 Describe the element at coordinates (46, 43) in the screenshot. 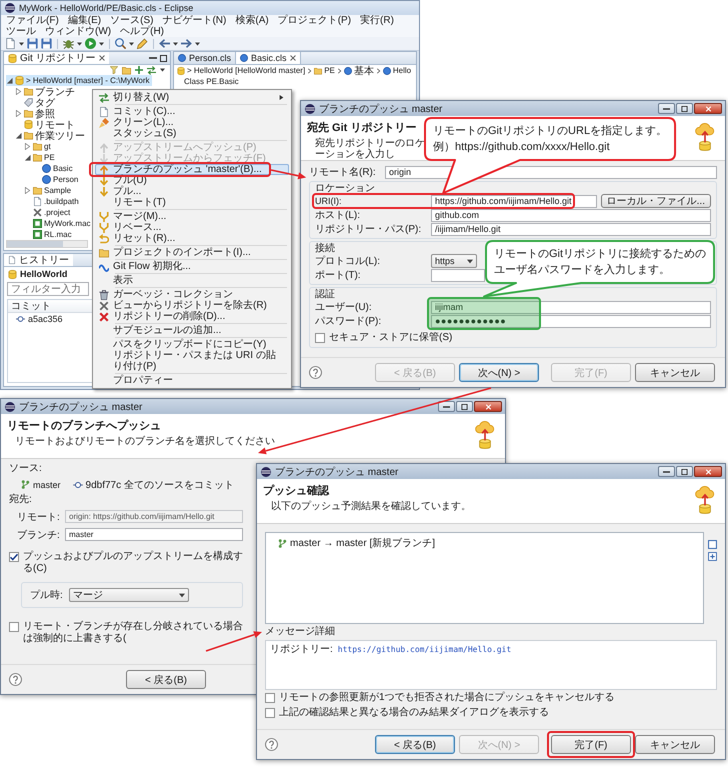

I see `floppy-icon` at that location.